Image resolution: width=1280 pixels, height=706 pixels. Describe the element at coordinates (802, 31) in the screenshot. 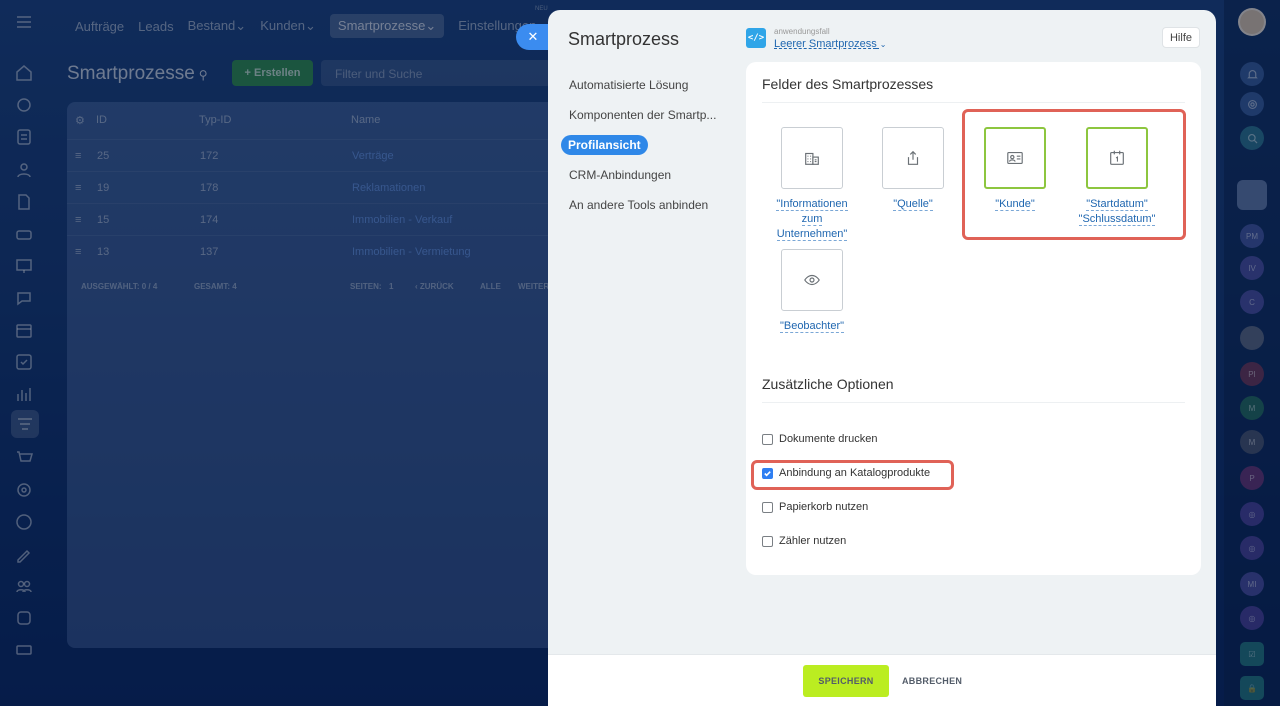

I see `use-case-label: anwendungsfall` at that location.